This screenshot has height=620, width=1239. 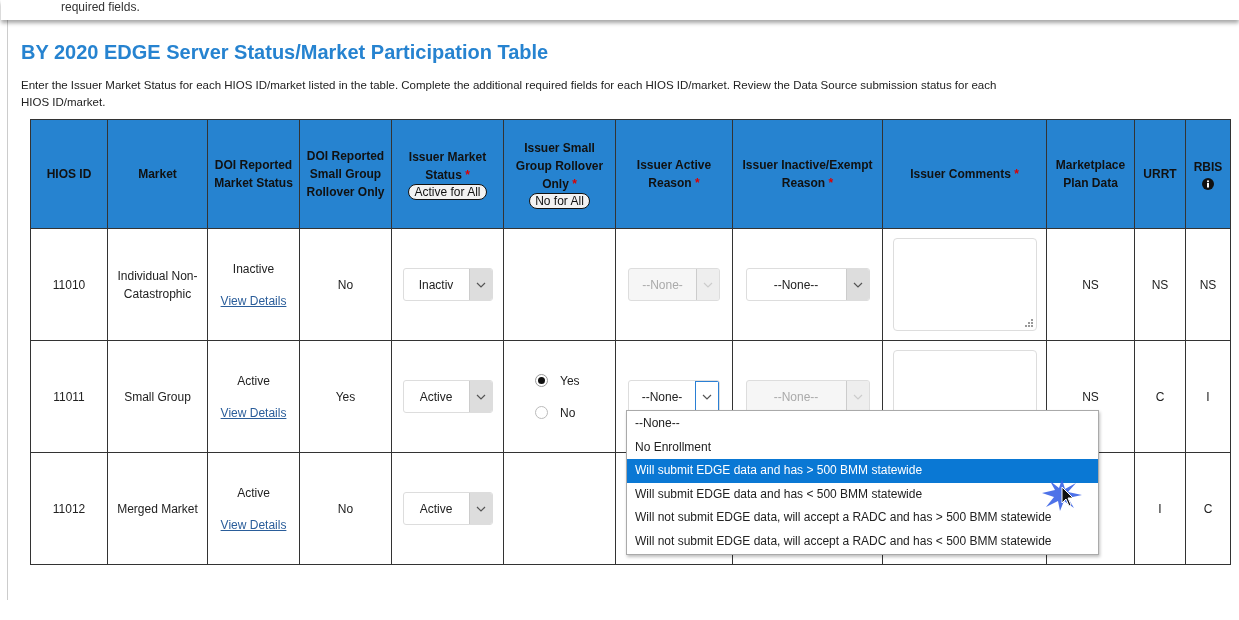 I want to click on table-cell: 11012, so click(x=69, y=508).